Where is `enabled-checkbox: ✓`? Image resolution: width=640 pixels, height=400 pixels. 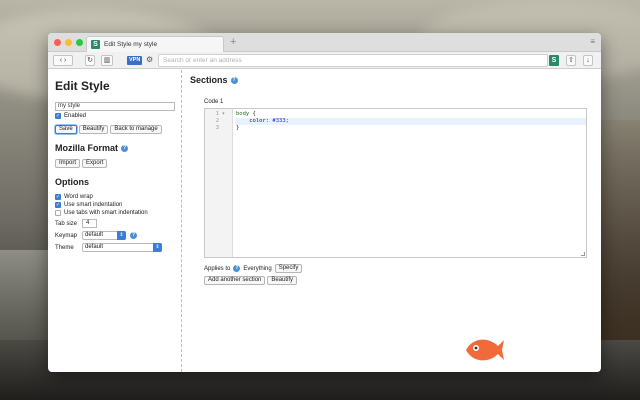 enabled-checkbox: ✓ is located at coordinates (58, 116).